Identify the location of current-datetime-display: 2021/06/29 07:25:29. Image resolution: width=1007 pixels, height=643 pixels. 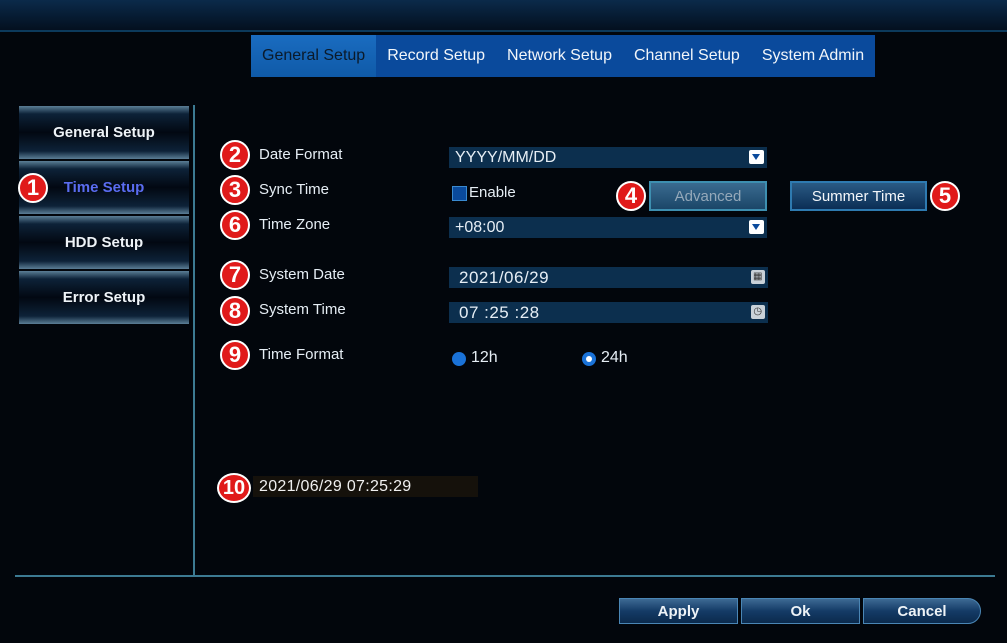
(365, 486).